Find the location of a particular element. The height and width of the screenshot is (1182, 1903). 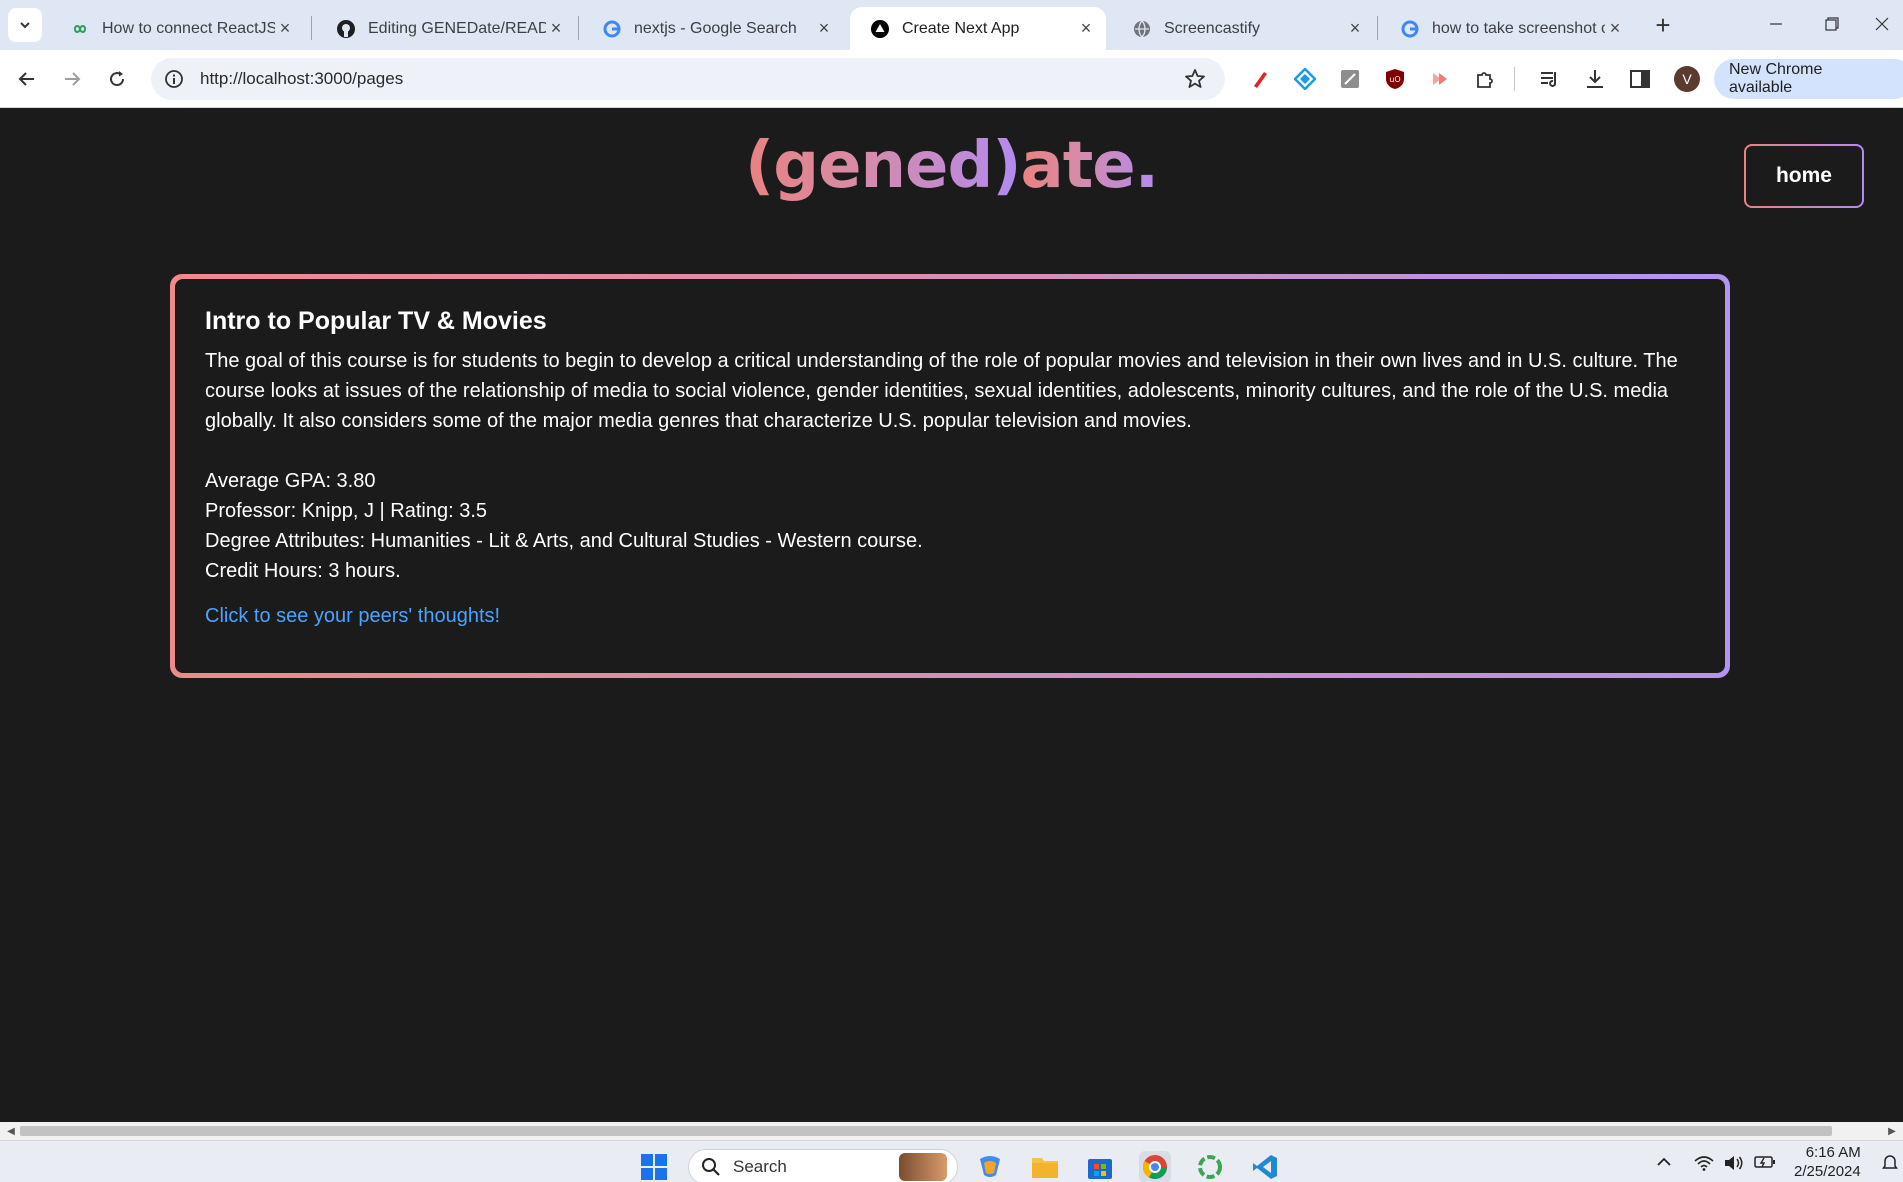

chrome-taskbar-icon is located at coordinates (1155, 1166).